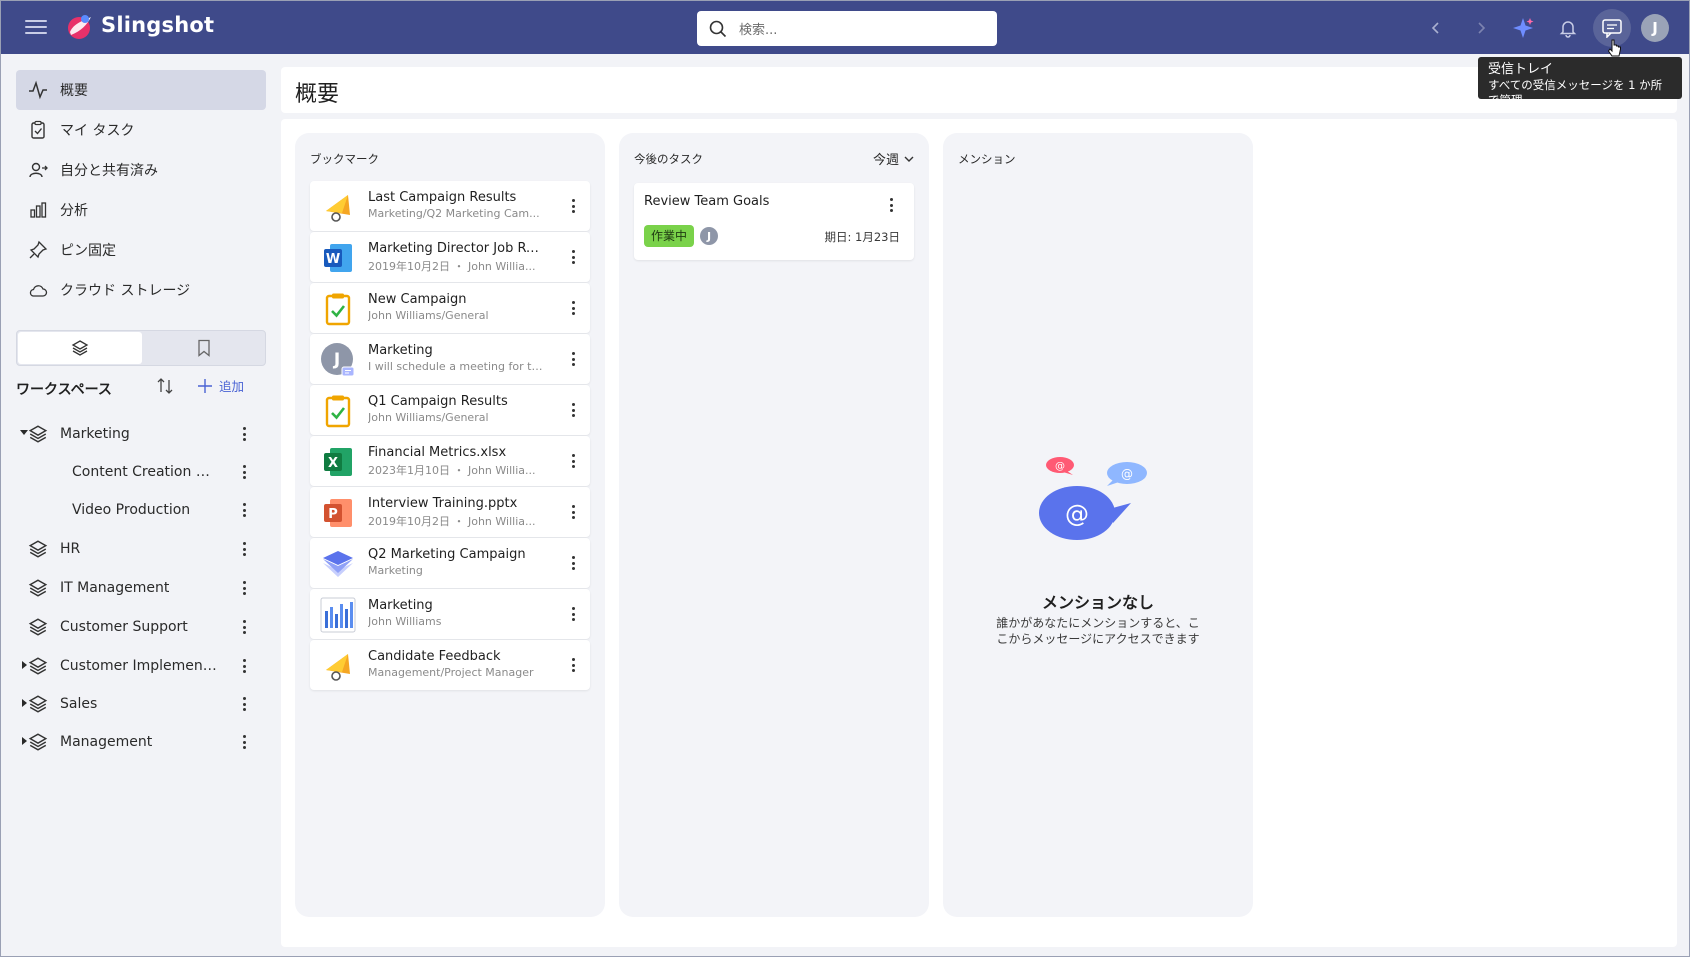 The image size is (1690, 957). I want to click on back-arrow-icon, so click(1436, 28).